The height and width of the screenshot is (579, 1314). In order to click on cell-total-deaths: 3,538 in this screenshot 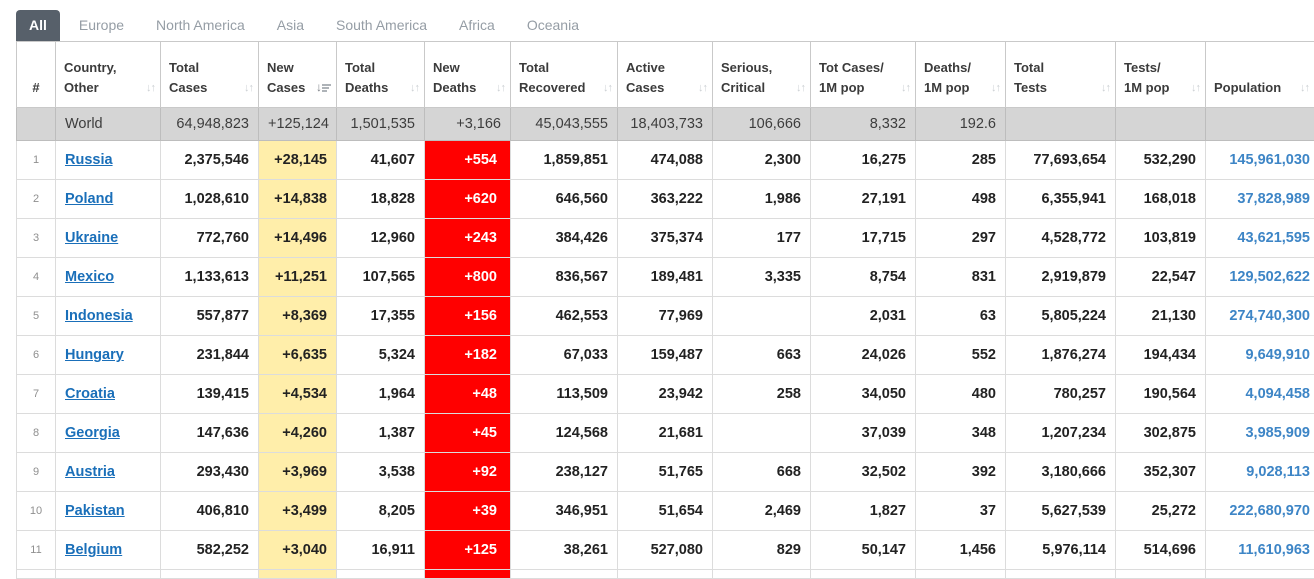, I will do `click(380, 472)`.